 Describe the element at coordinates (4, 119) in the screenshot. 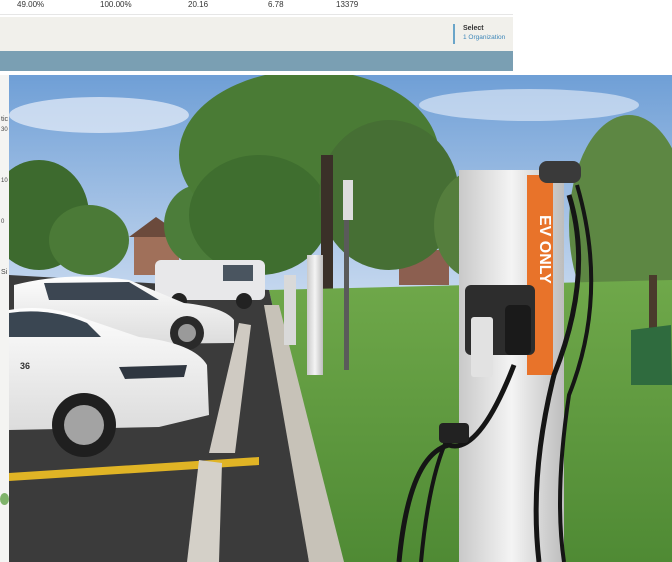

I see `fragment-text: tic` at that location.